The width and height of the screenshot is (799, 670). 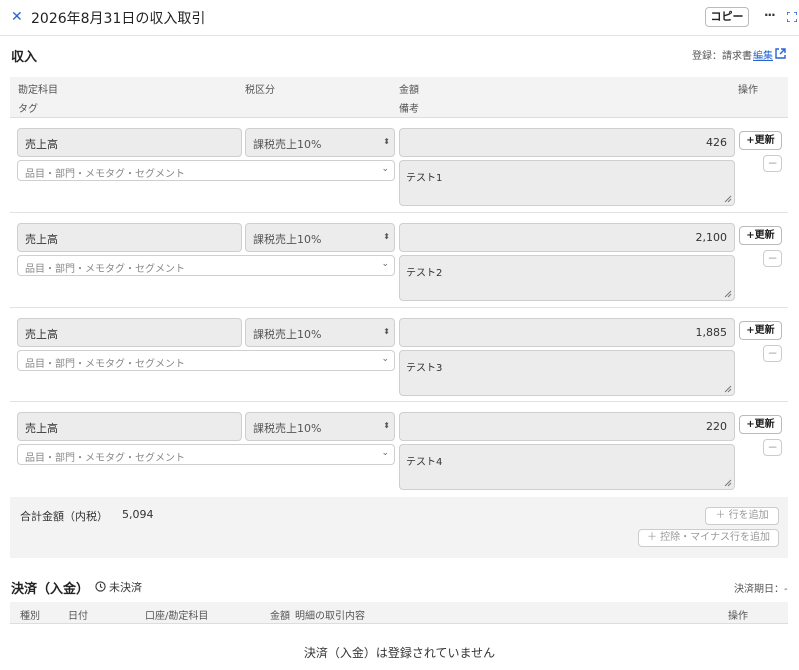 What do you see at coordinates (567, 373) in the screenshot?
I see `memo-field: テスト3` at bounding box center [567, 373].